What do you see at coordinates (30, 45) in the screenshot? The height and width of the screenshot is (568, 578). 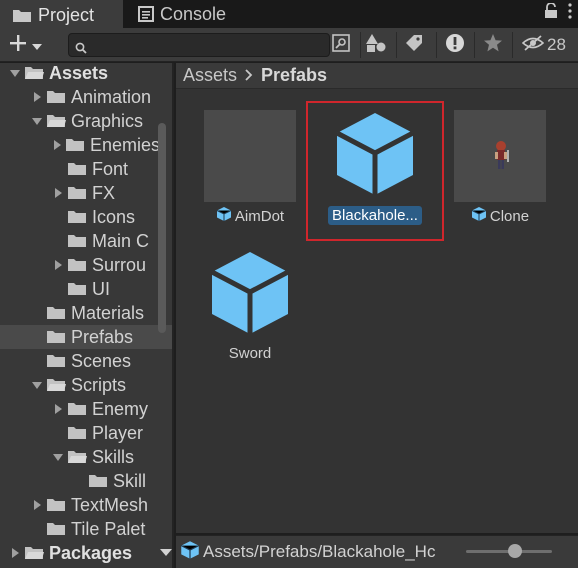 I see `create-dropdown-button` at bounding box center [30, 45].